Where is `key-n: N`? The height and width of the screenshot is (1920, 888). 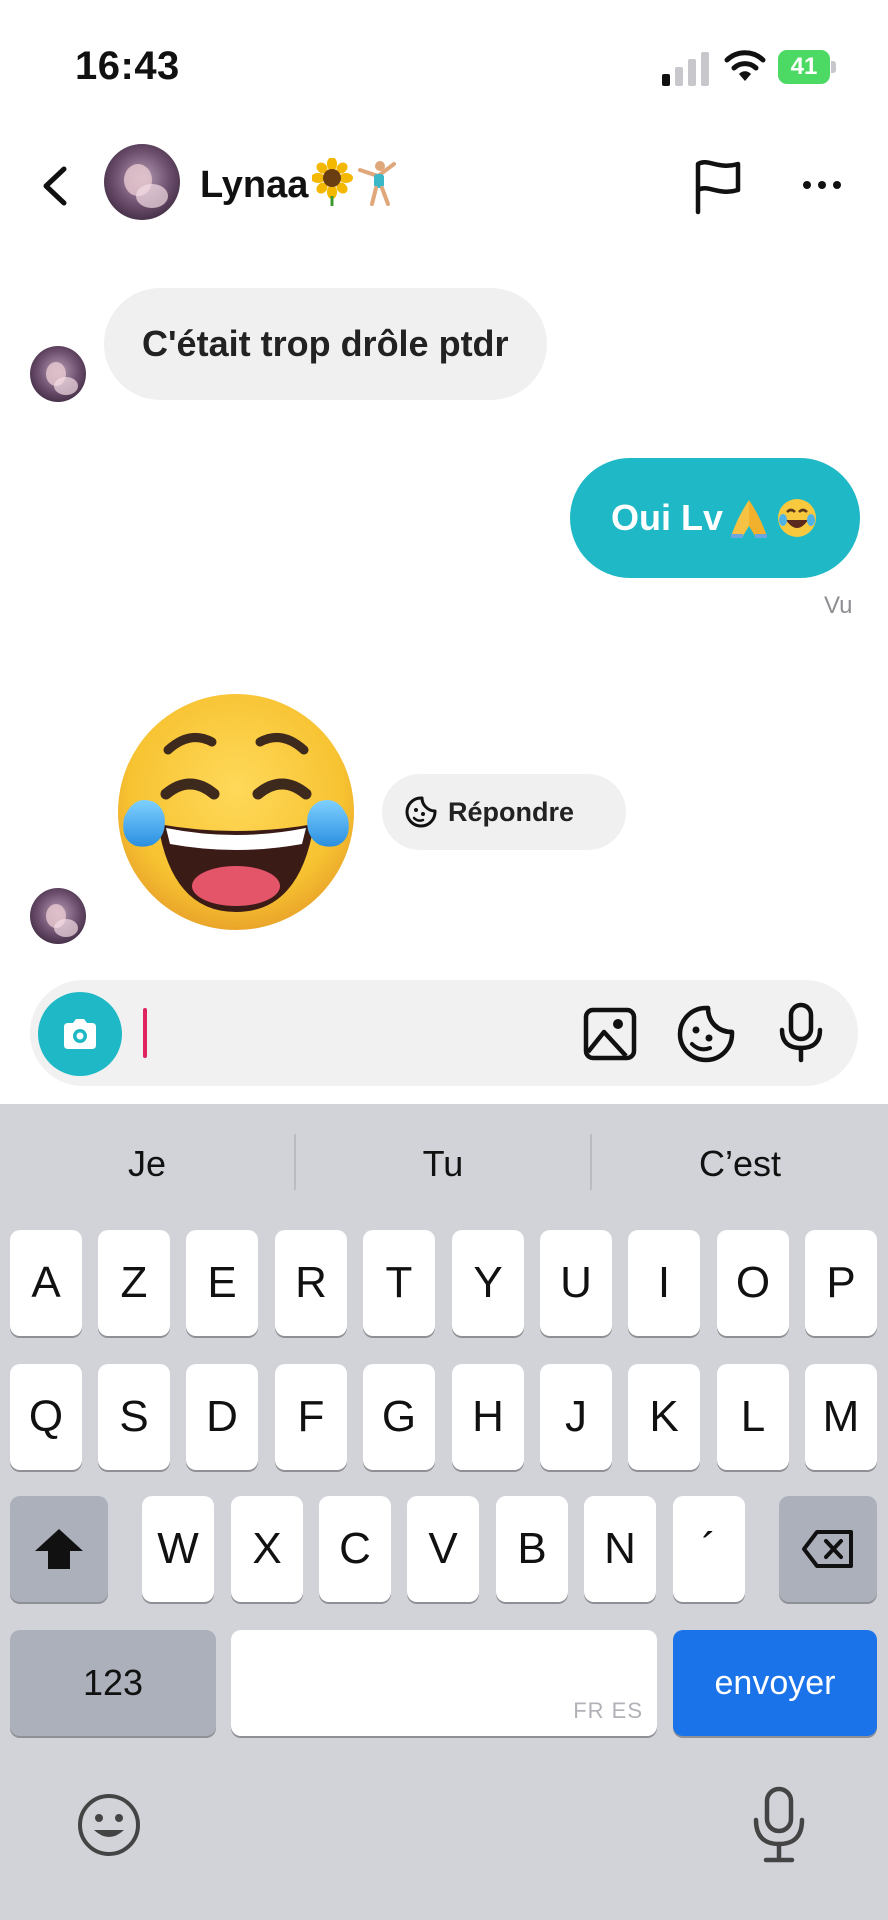 key-n: N is located at coordinates (620, 1549).